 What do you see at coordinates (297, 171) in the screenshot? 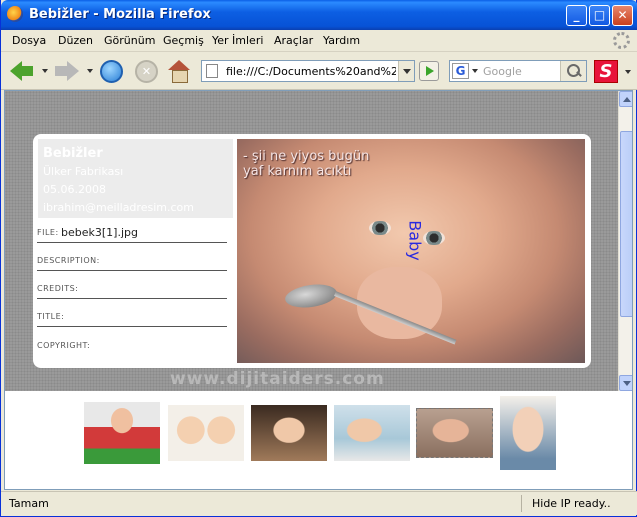
I see `photo-caption-line2: yaf karnım acıktı` at bounding box center [297, 171].